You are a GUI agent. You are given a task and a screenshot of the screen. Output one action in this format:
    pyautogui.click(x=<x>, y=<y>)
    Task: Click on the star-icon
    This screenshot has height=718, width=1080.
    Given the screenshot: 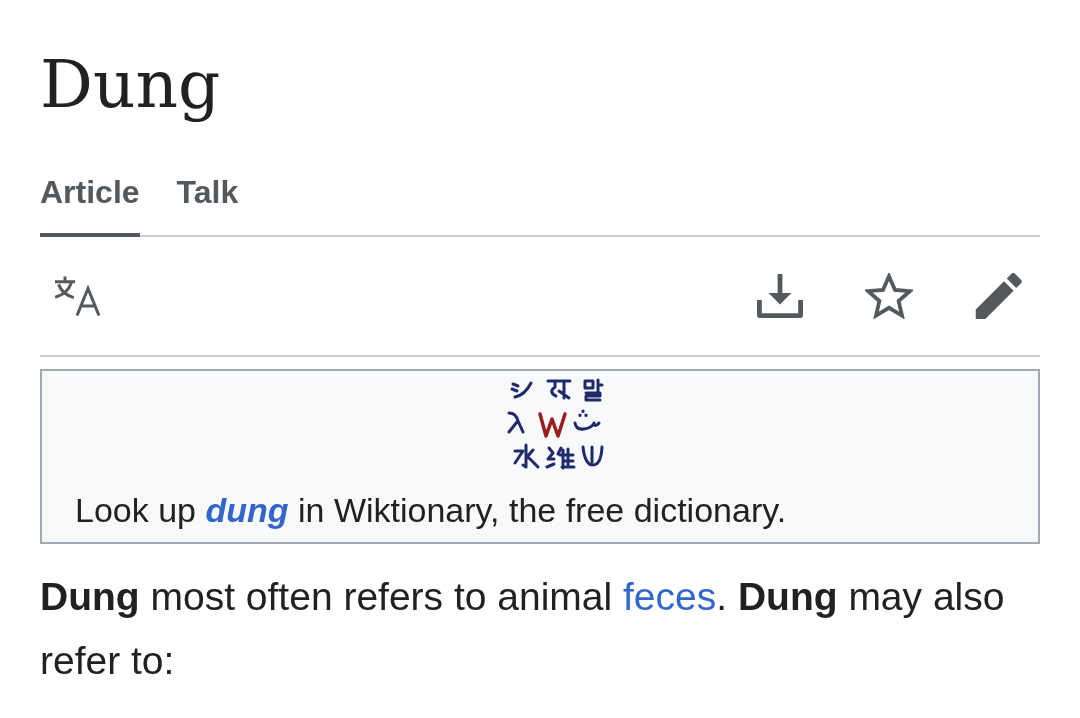 What is the action you would take?
    pyautogui.click(x=889, y=296)
    